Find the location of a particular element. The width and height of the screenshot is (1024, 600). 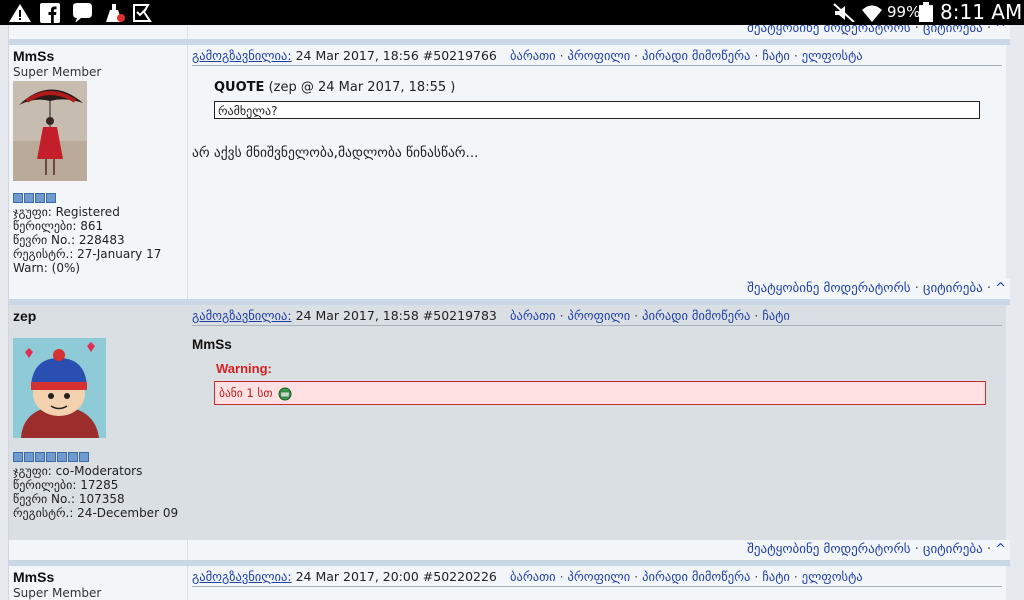

post-footer-top: შეატყობინე მოდერატორს · ციტირება · ^ is located at coordinates (509, 32).